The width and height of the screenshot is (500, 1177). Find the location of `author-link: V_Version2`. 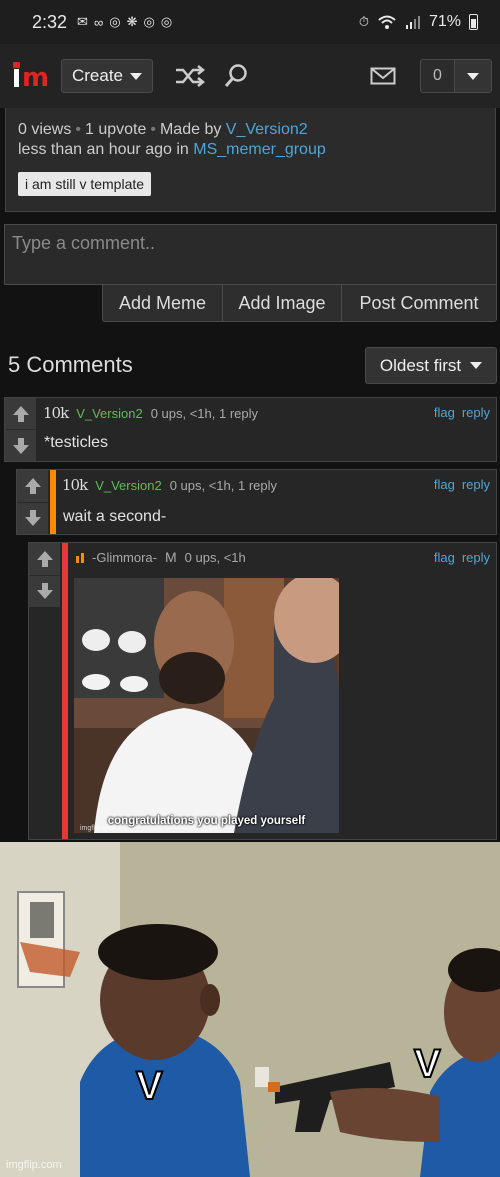

author-link: V_Version2 is located at coordinates (267, 129).